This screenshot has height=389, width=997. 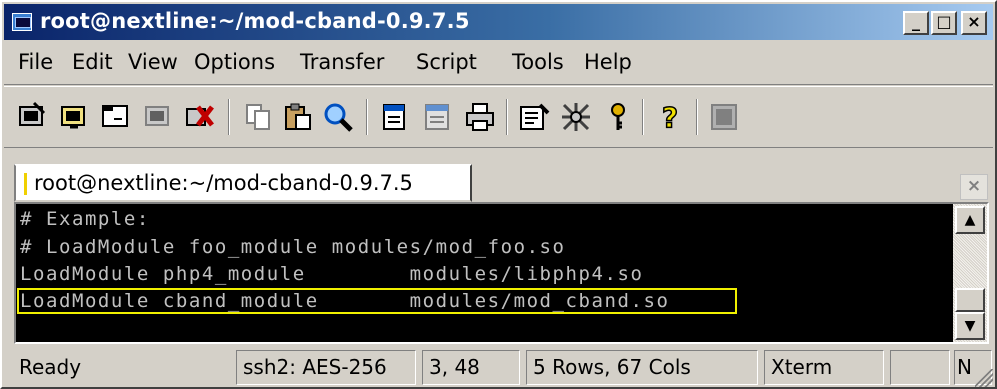 What do you see at coordinates (970, 273) in the screenshot?
I see `vertical-scrollbar: ▲ ▼` at bounding box center [970, 273].